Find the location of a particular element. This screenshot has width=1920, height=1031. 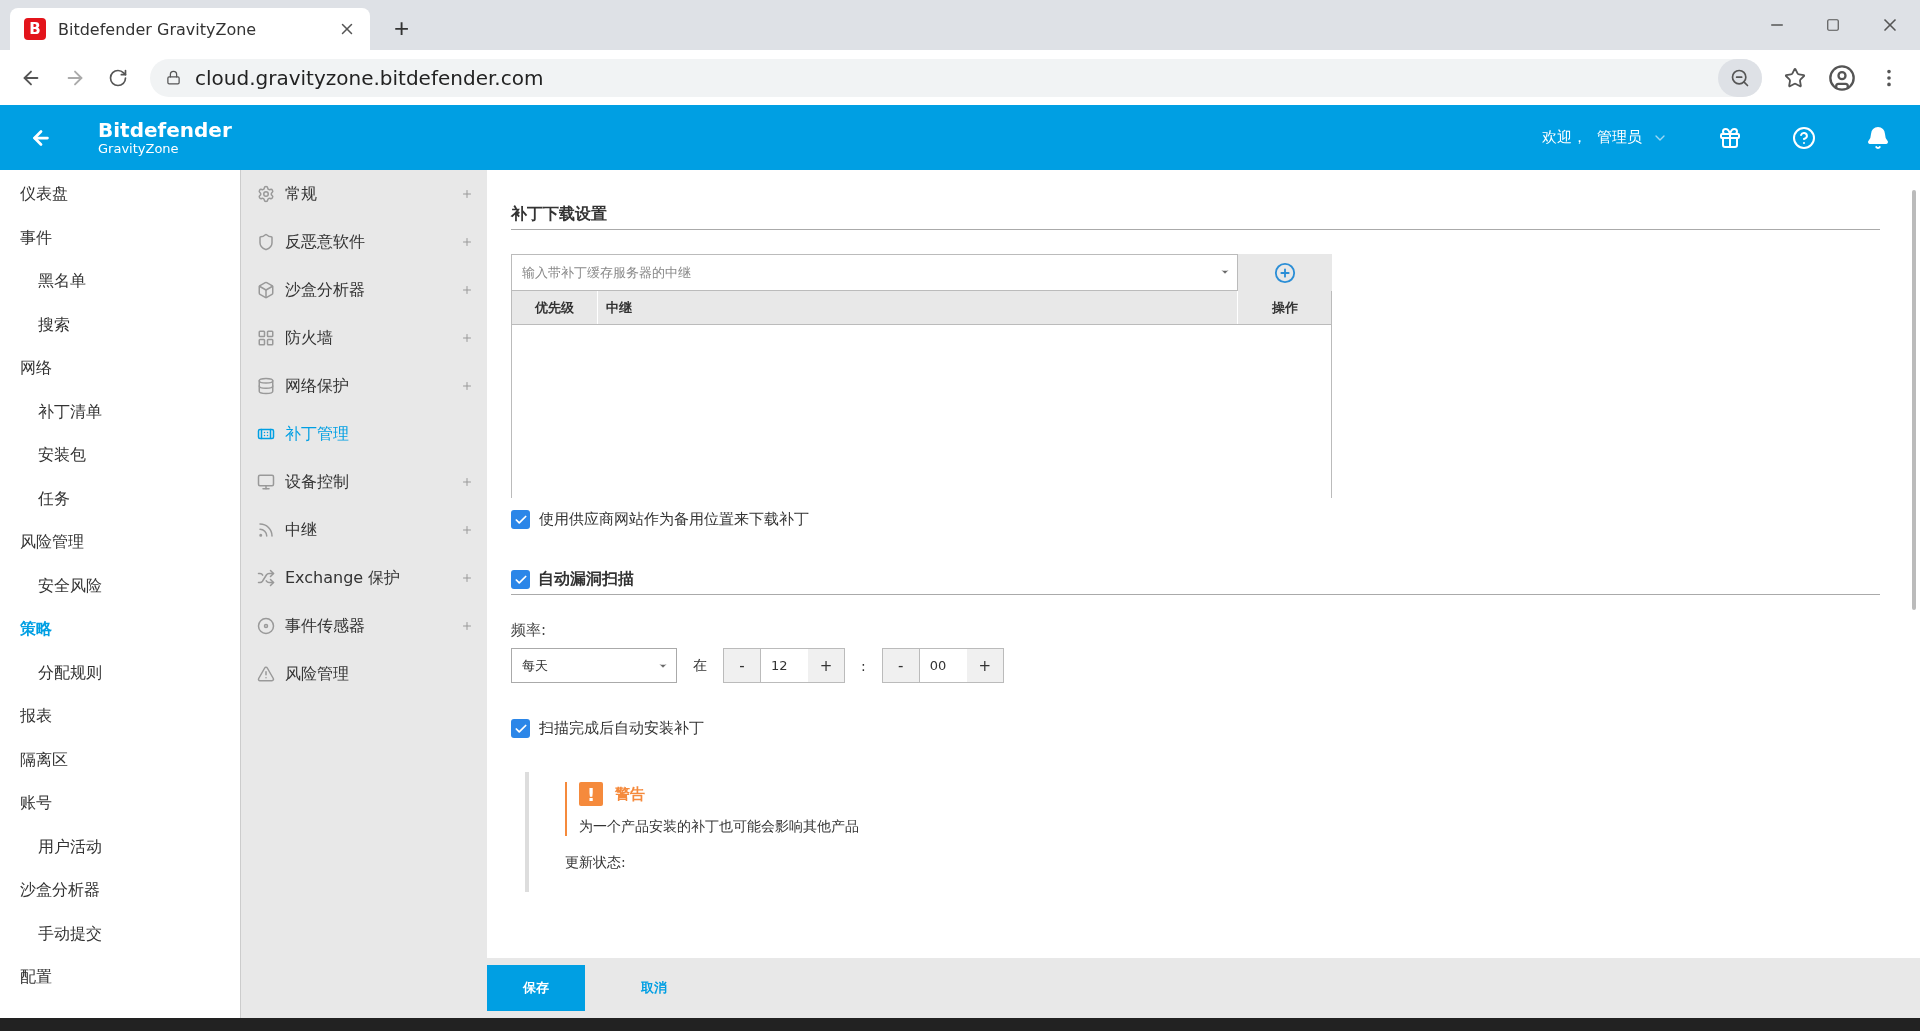

bookmark-star-icon is located at coordinates (1795, 77).